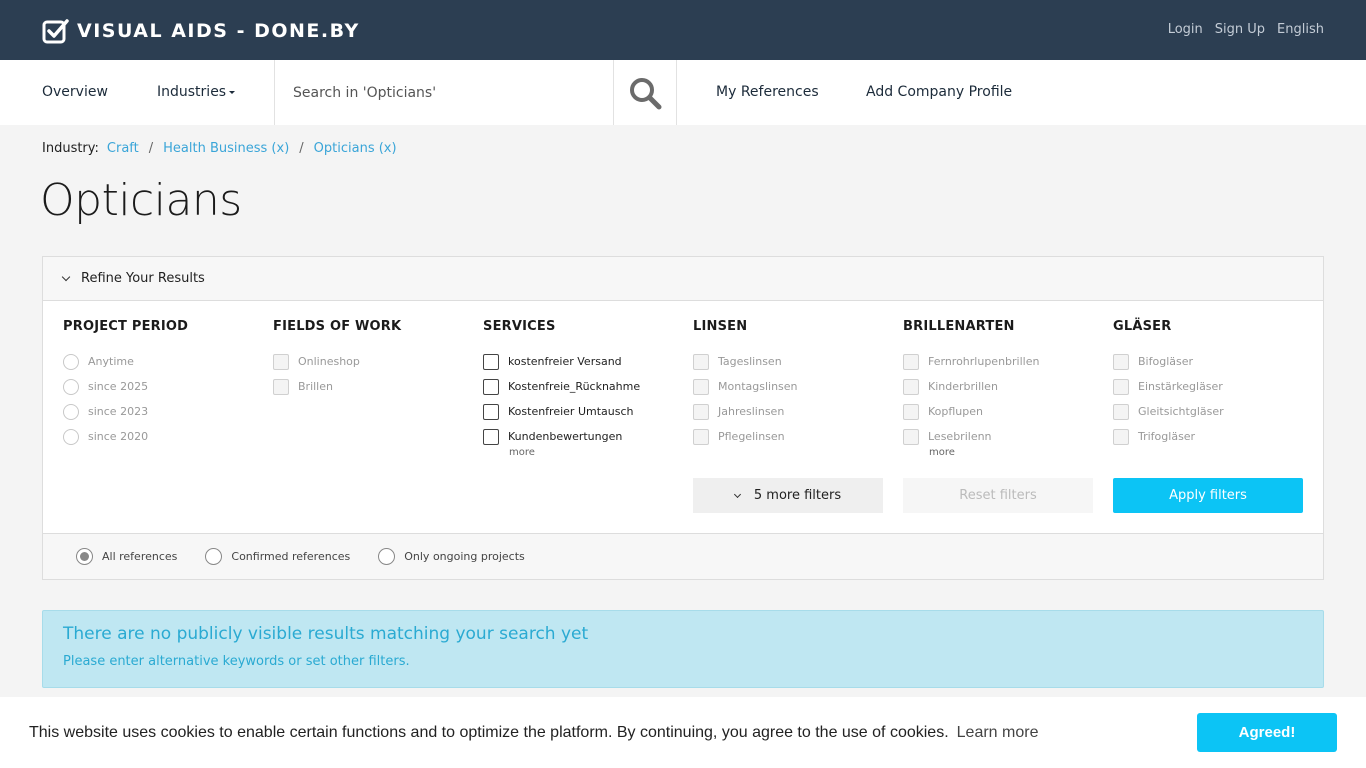  Describe the element at coordinates (373, 386) in the screenshot. I see `checkbox-option: Brillen` at that location.